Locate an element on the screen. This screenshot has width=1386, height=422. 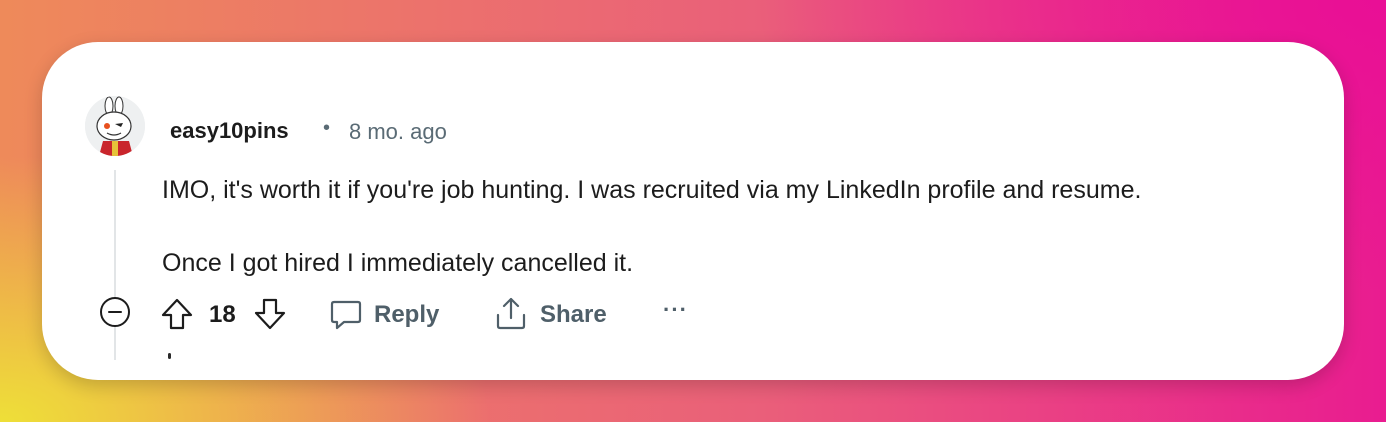
avatar-image is located at coordinates (115, 126).